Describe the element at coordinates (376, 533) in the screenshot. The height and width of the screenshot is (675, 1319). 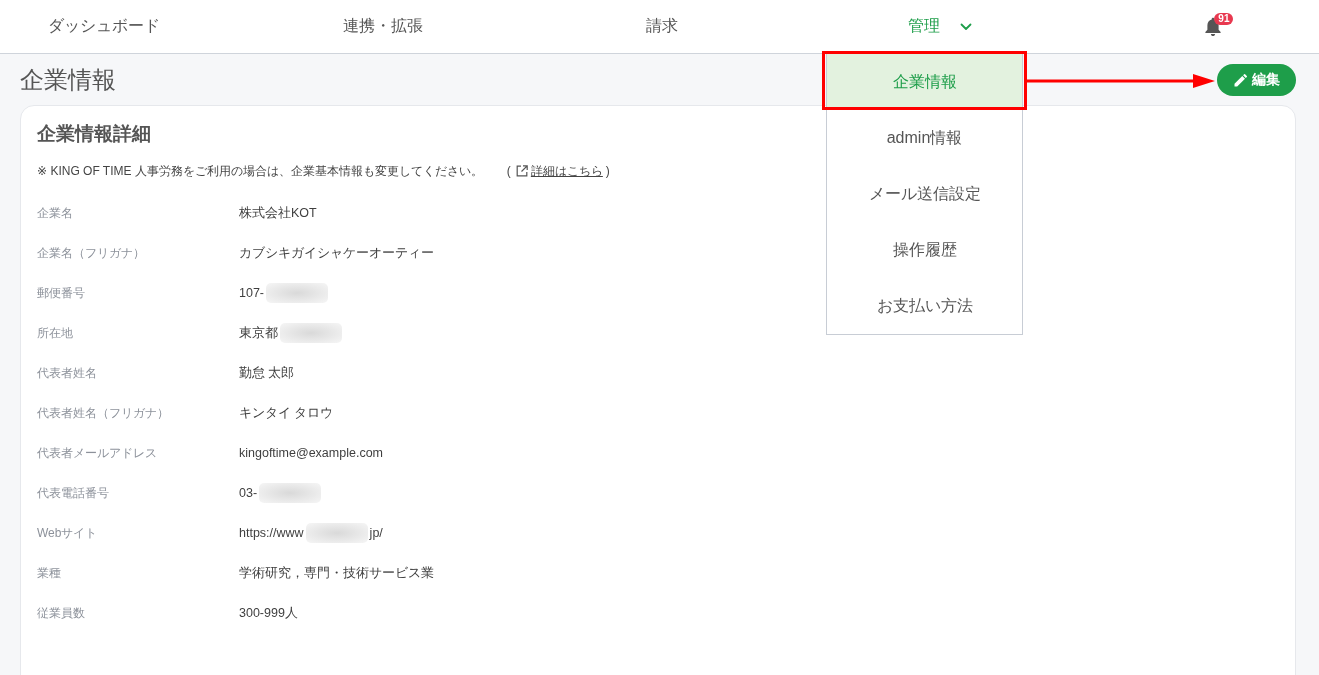
I see `field-value: jp/` at that location.